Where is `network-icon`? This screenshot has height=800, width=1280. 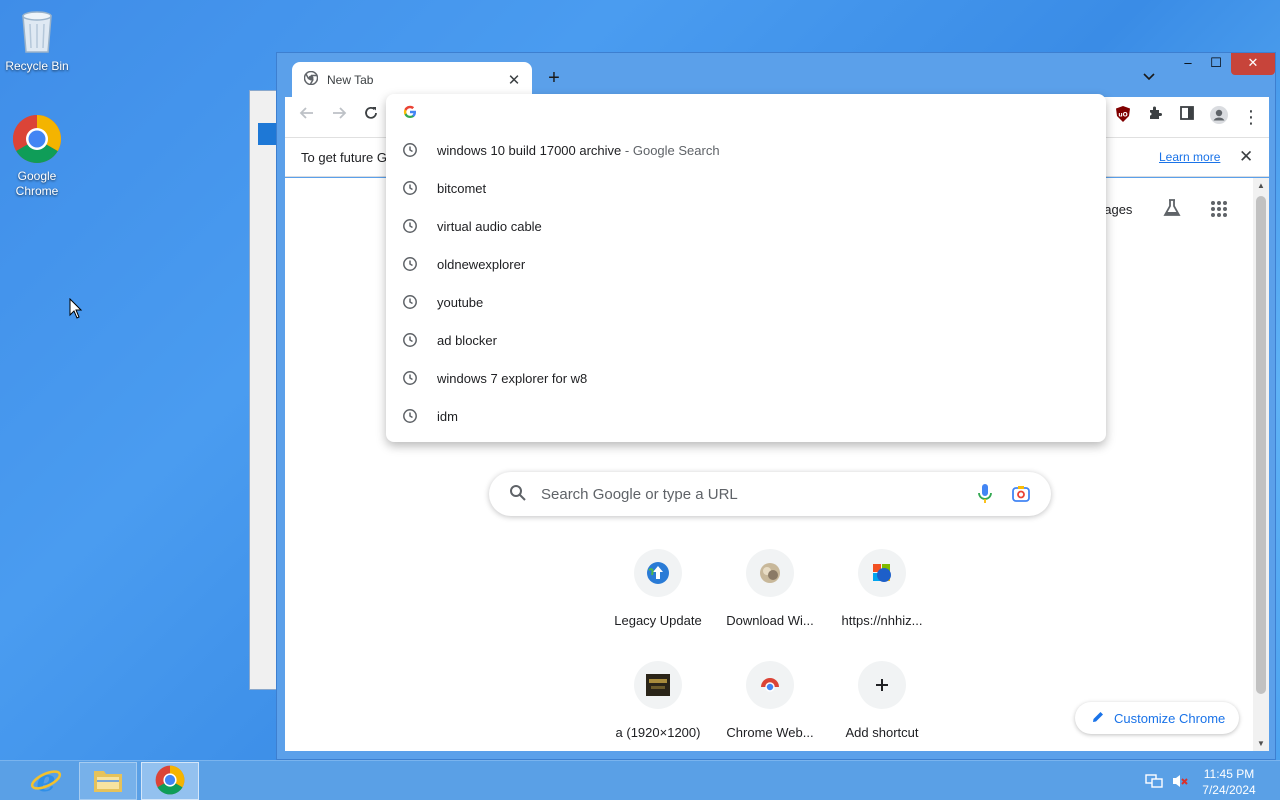 network-icon is located at coordinates (1154, 786).